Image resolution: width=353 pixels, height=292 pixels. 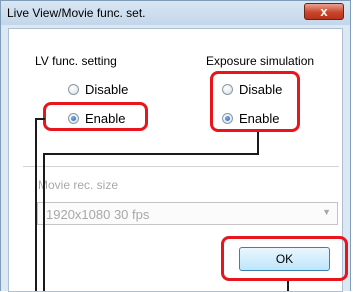 I want to click on close-button: x, so click(x=324, y=11).